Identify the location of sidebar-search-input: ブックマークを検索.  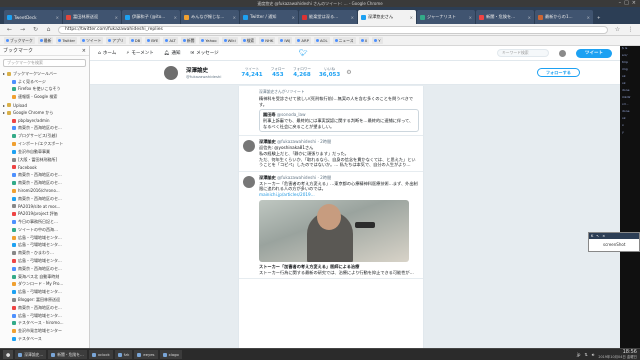
(44, 63).